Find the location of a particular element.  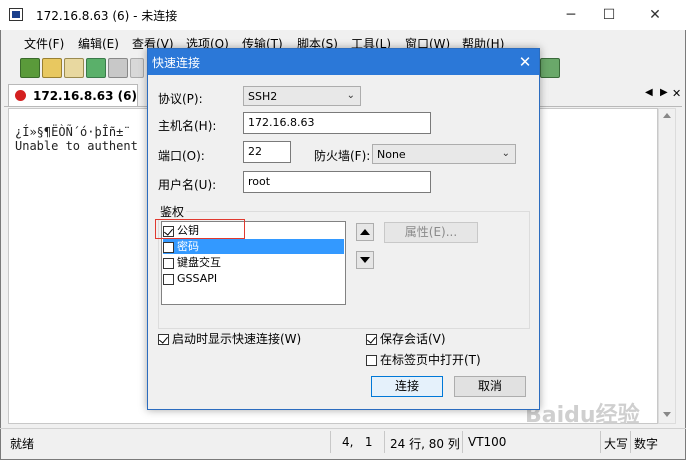

menu-file: 文件(F) is located at coordinates (44, 43).